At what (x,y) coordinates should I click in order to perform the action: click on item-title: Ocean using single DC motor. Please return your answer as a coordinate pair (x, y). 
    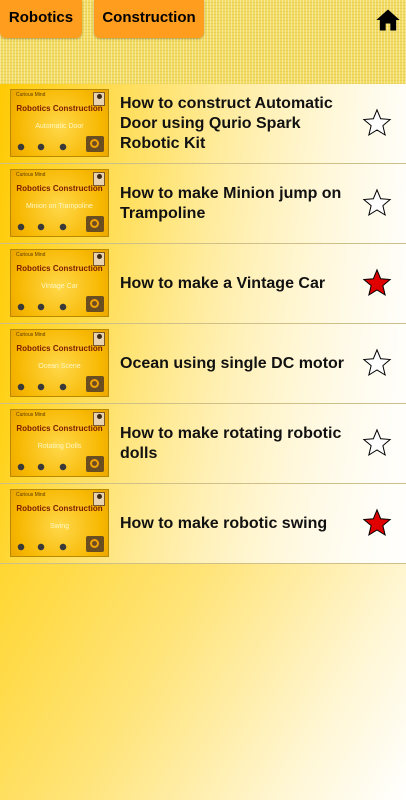
    Looking at the image, I should click on (232, 363).